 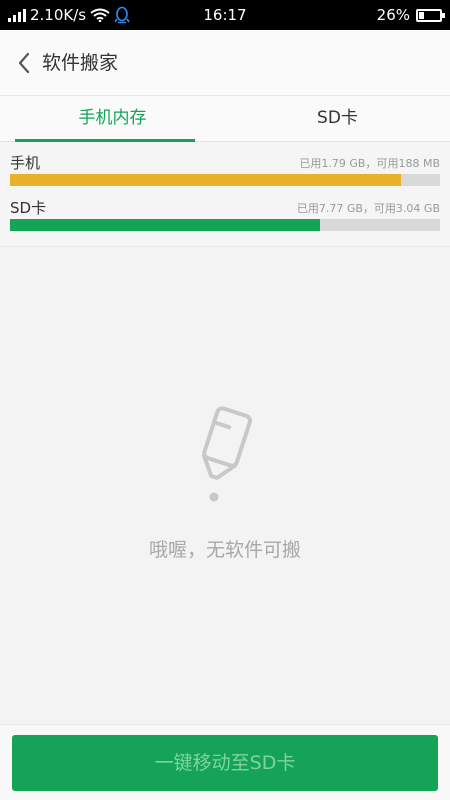 I want to click on sd-usage-bar, so click(x=225, y=225).